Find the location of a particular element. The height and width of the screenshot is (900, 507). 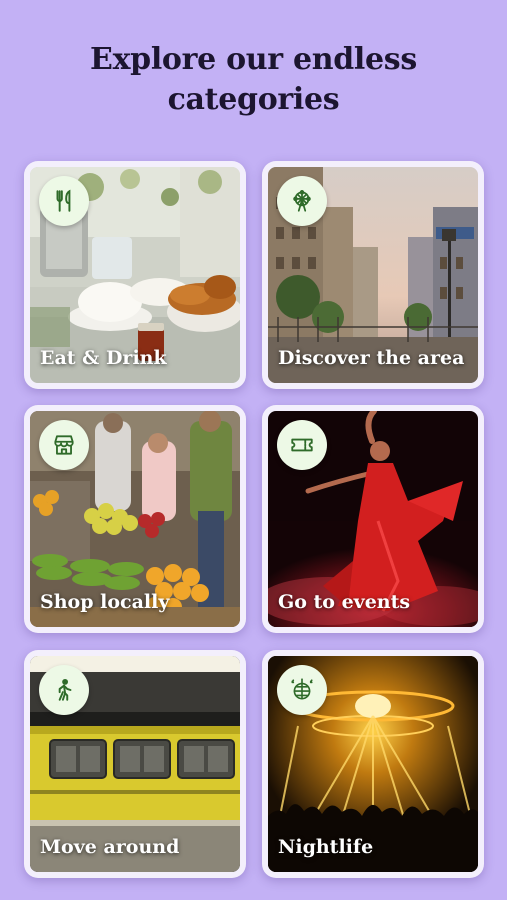

category-label: Move around is located at coordinates (110, 847).